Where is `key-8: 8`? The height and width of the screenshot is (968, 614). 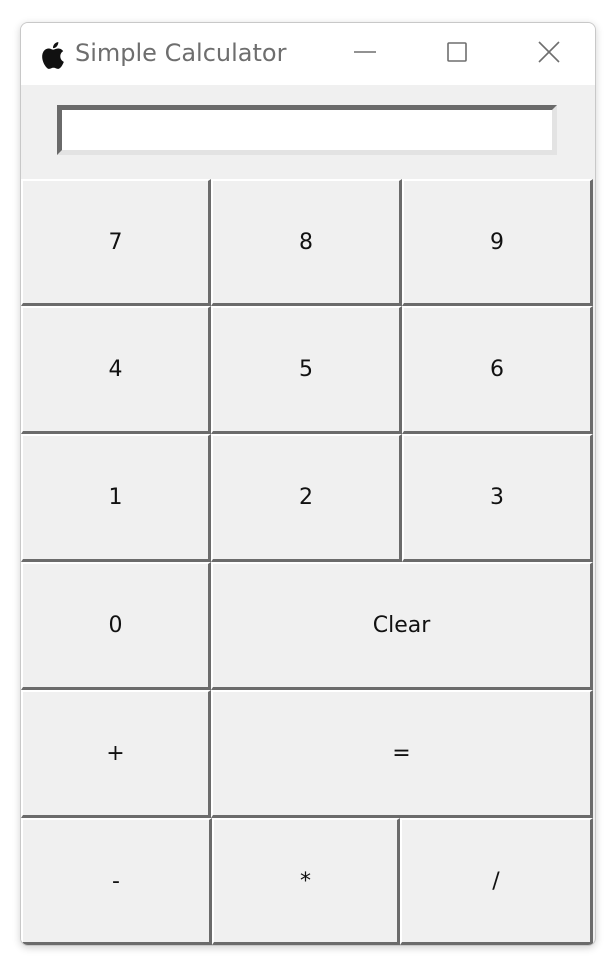
key-8: 8 is located at coordinates (306, 242).